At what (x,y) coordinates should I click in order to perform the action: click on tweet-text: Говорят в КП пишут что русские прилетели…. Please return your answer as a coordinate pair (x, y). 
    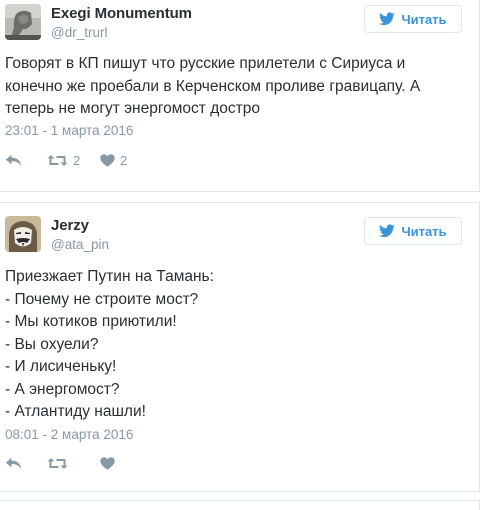
    Looking at the image, I should click on (213, 86).